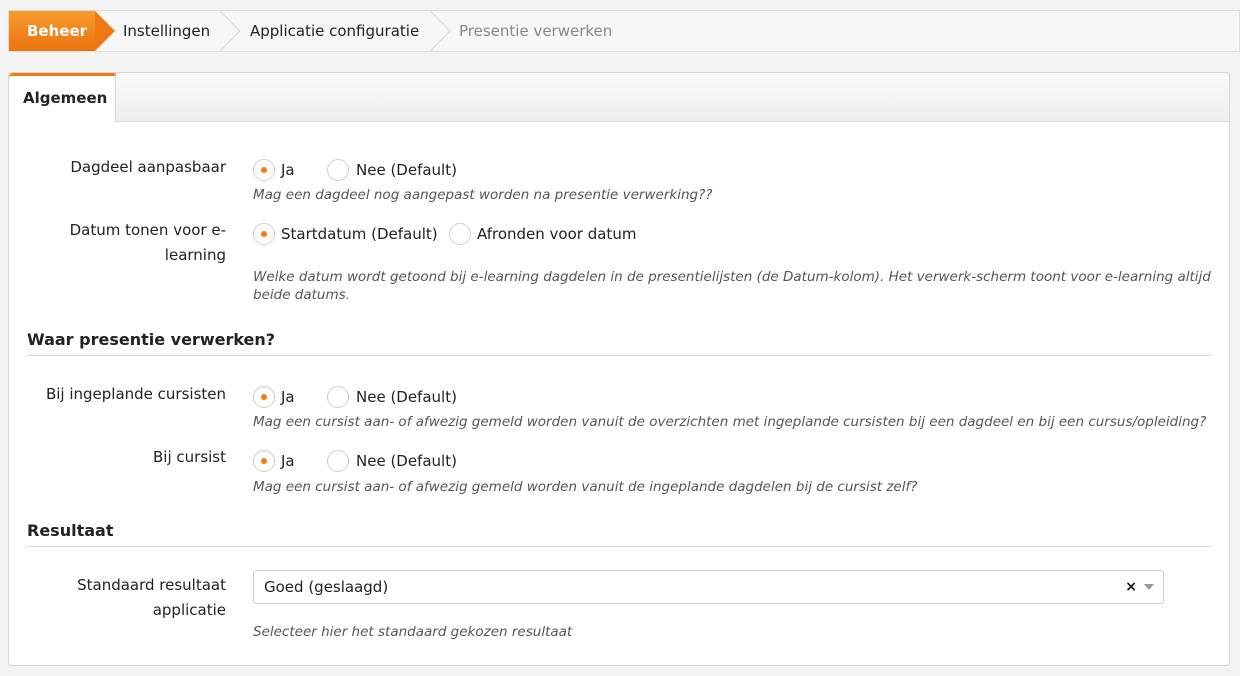 The height and width of the screenshot is (676, 1240). What do you see at coordinates (359, 234) in the screenshot?
I see `datum-startdatum-label: Startdatum (Default)` at bounding box center [359, 234].